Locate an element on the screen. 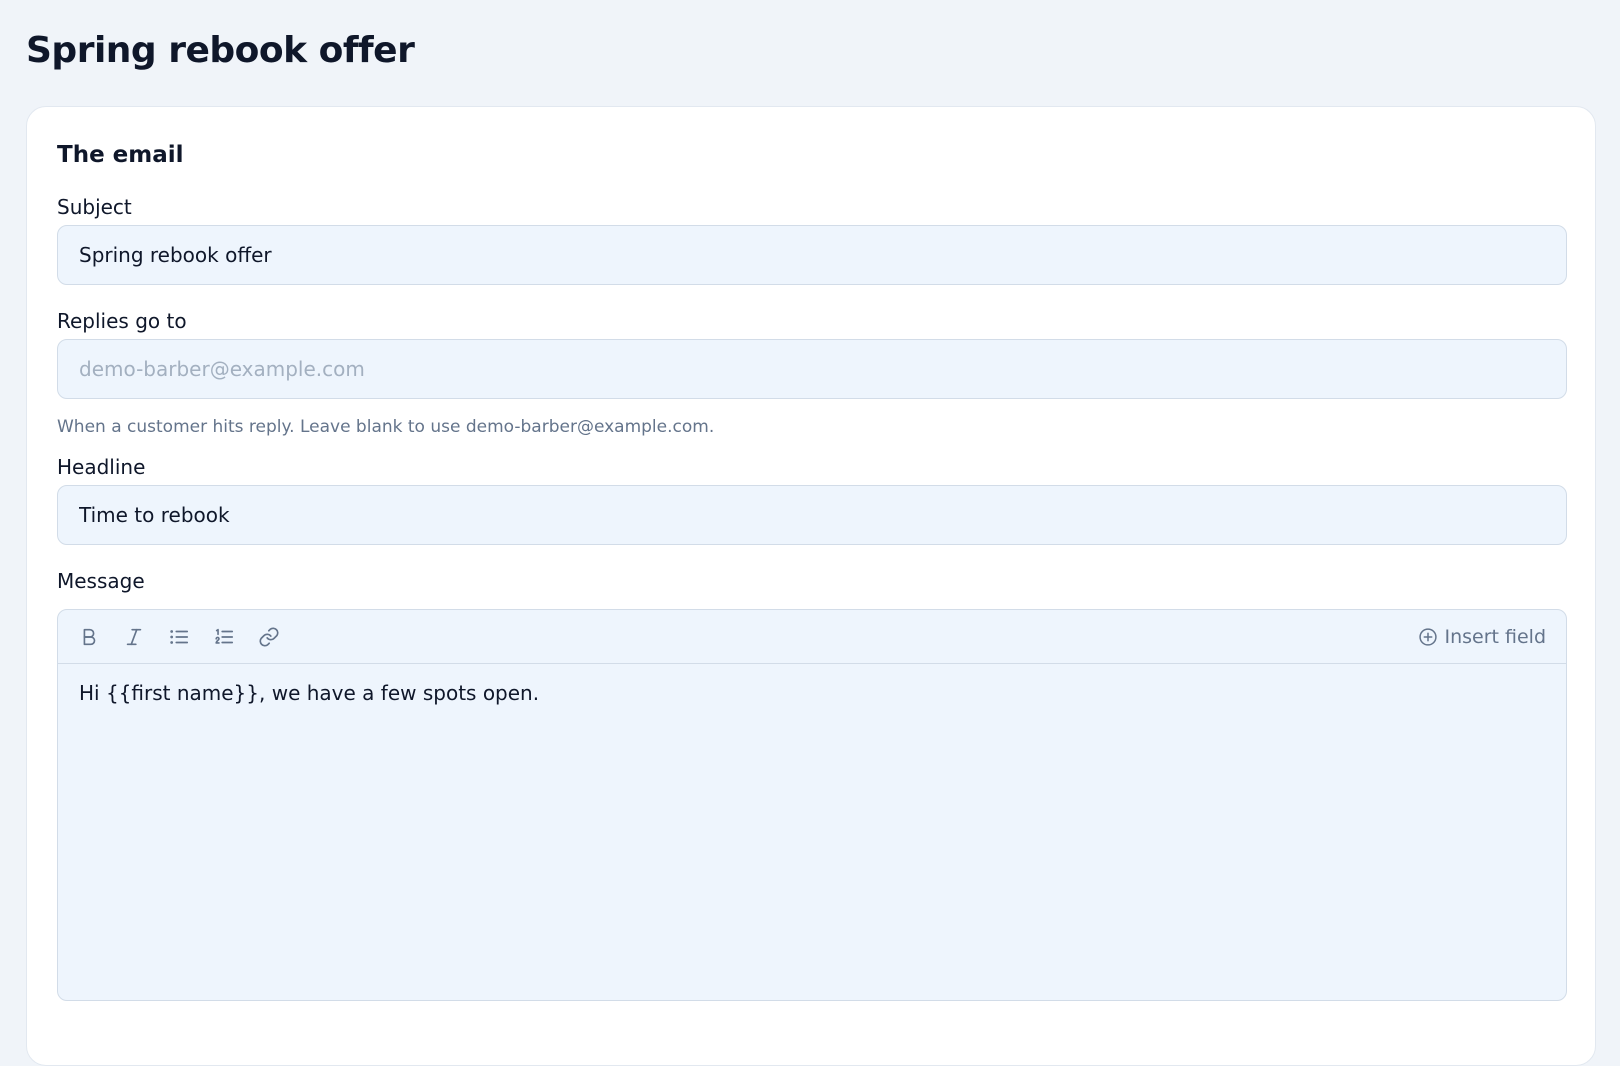 Image resolution: width=1620 pixels, height=1066 pixels. link-button is located at coordinates (269, 637).